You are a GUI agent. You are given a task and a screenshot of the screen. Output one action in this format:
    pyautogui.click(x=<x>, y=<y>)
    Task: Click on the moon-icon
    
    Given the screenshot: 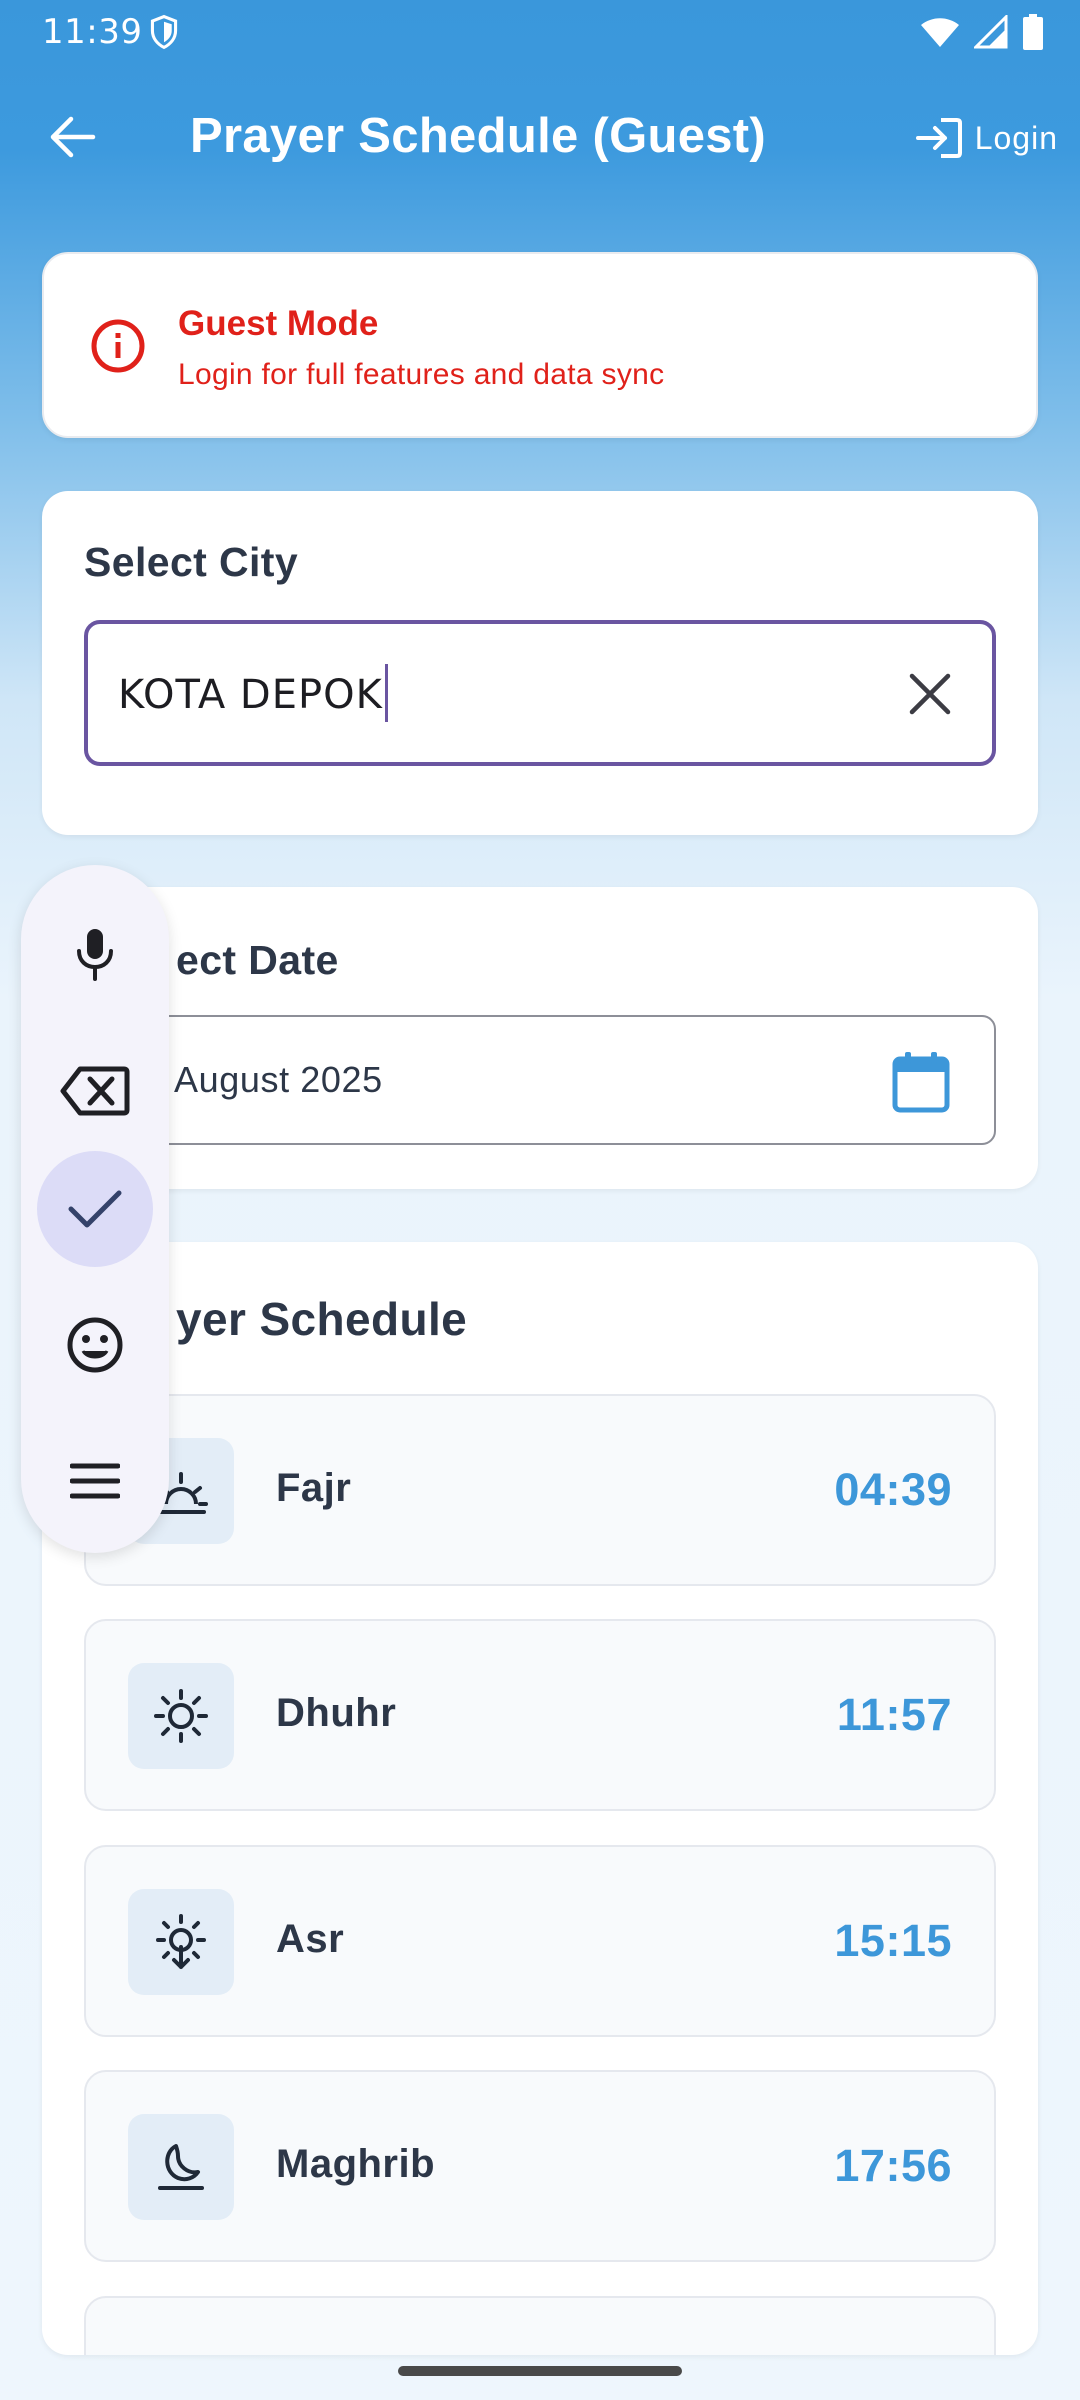 What is the action you would take?
    pyautogui.click(x=181, y=2167)
    